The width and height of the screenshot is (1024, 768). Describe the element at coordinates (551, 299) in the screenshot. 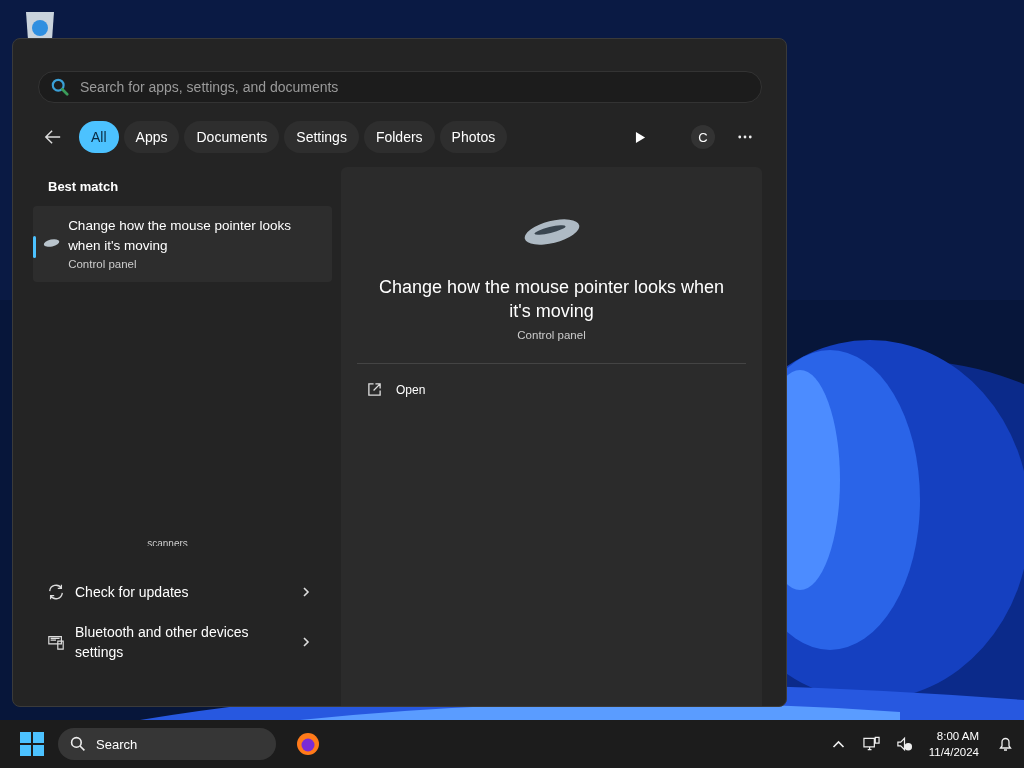

I see `preview-title: Change how the mouse pointer looks when it's moving` at that location.